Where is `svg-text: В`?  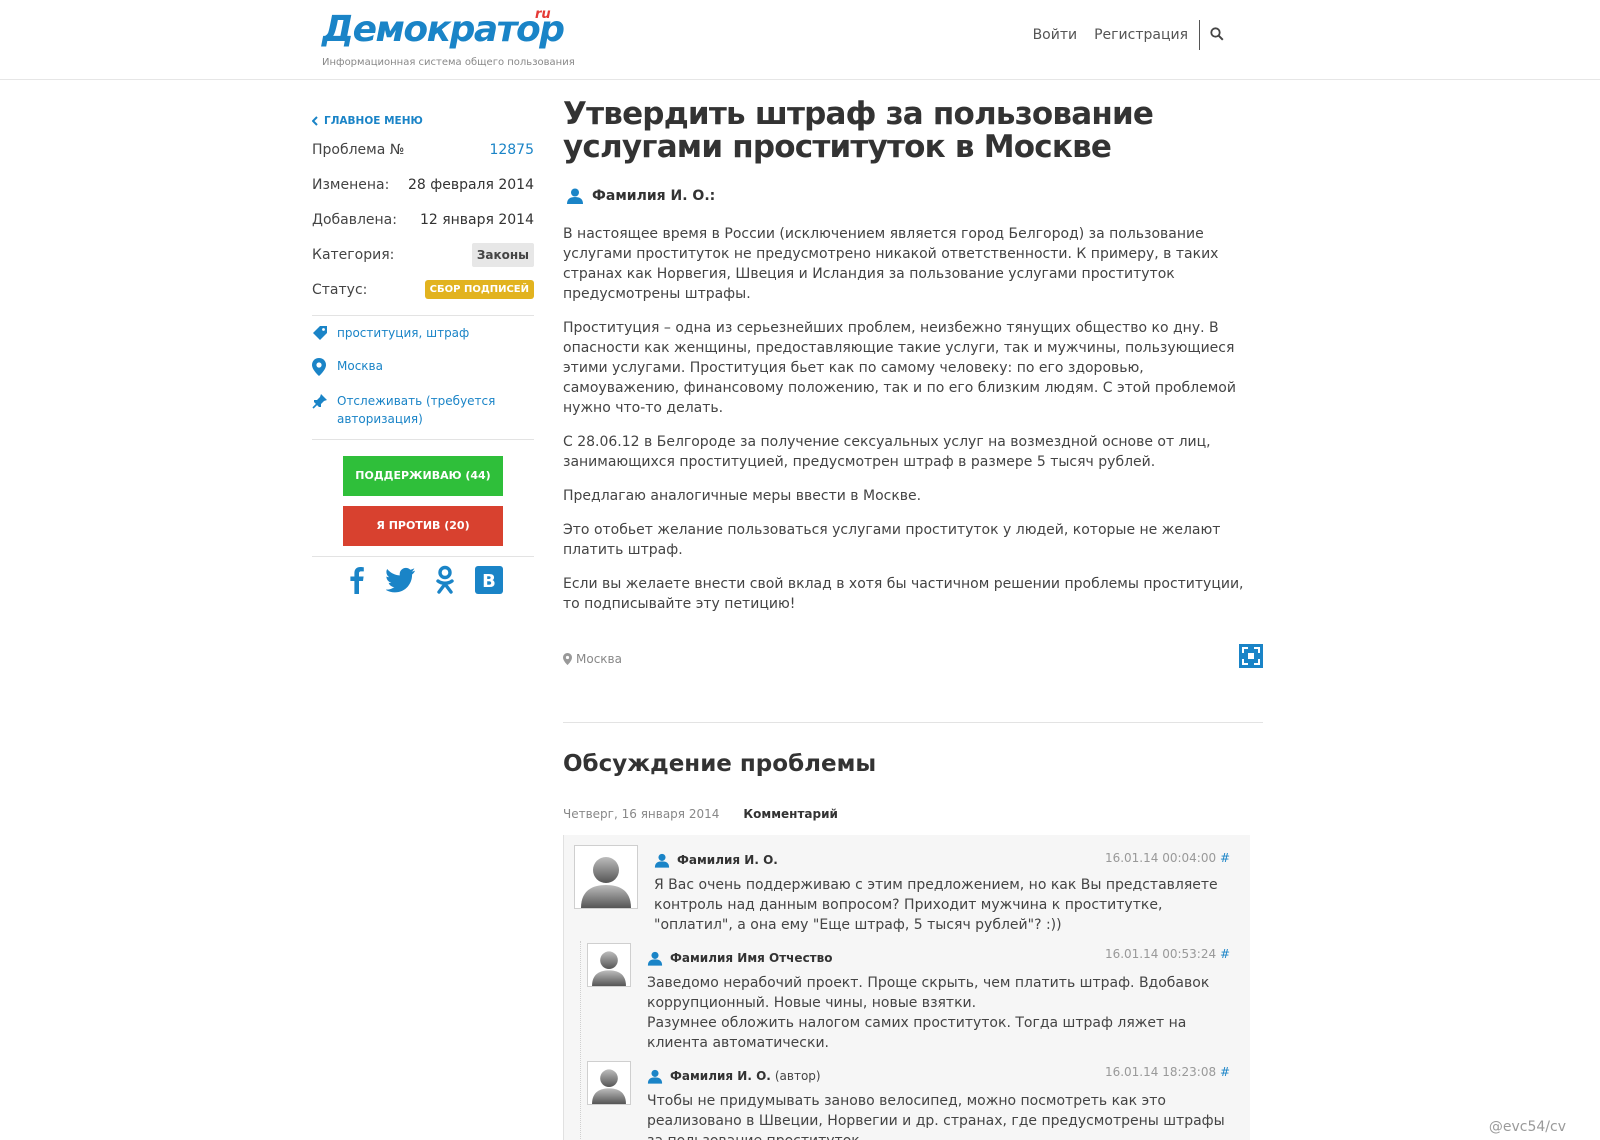
svg-text: В is located at coordinates (489, 581).